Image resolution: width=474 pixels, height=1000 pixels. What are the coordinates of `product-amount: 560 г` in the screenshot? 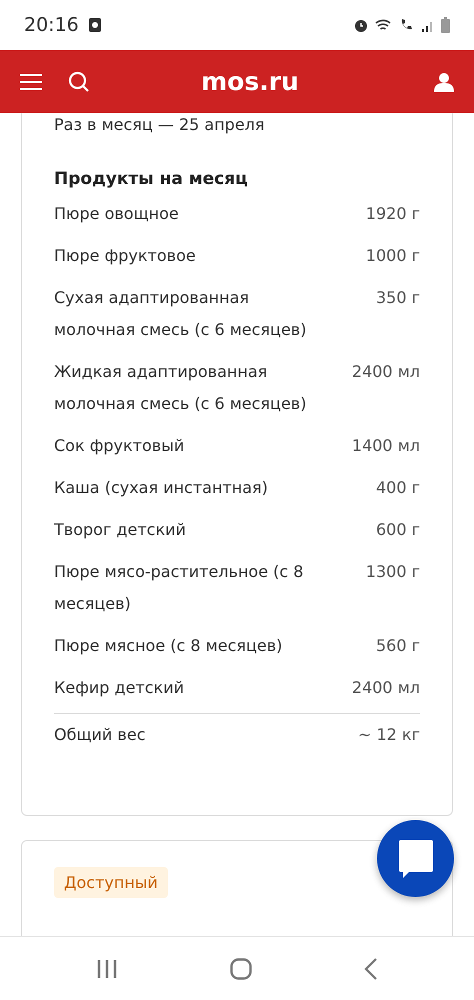 It's located at (397, 646).